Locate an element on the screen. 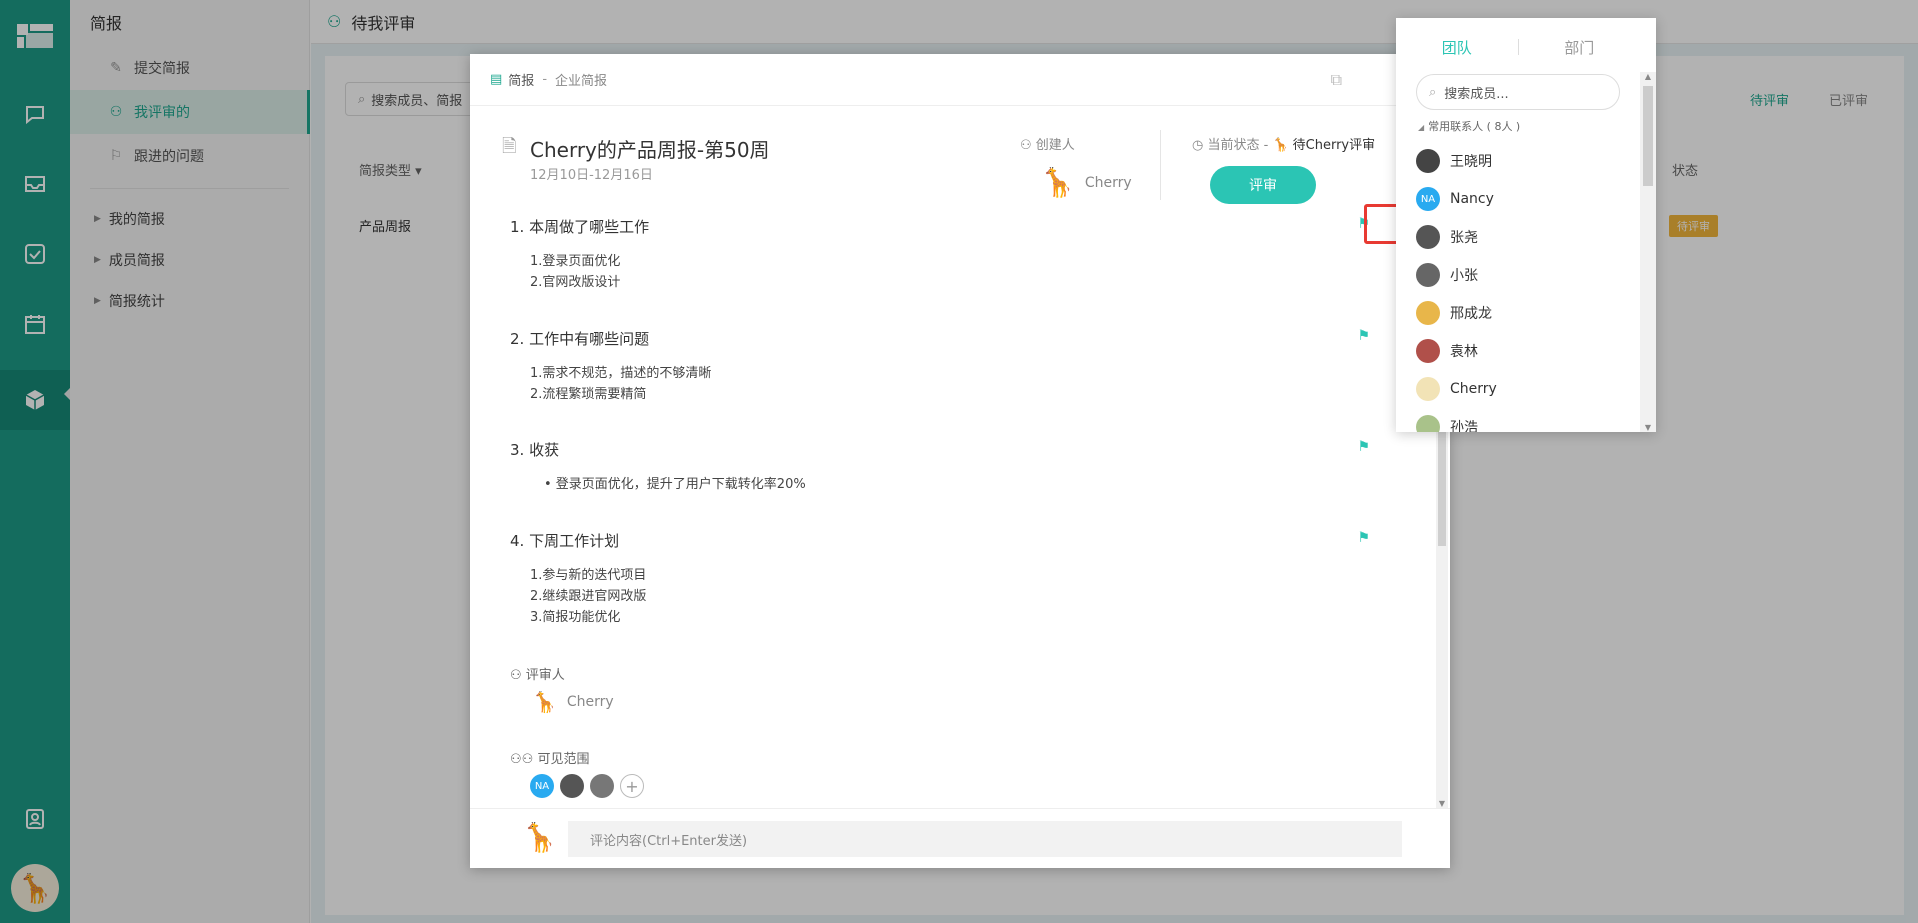  visible-label-text: 可见范围 is located at coordinates (563, 759).